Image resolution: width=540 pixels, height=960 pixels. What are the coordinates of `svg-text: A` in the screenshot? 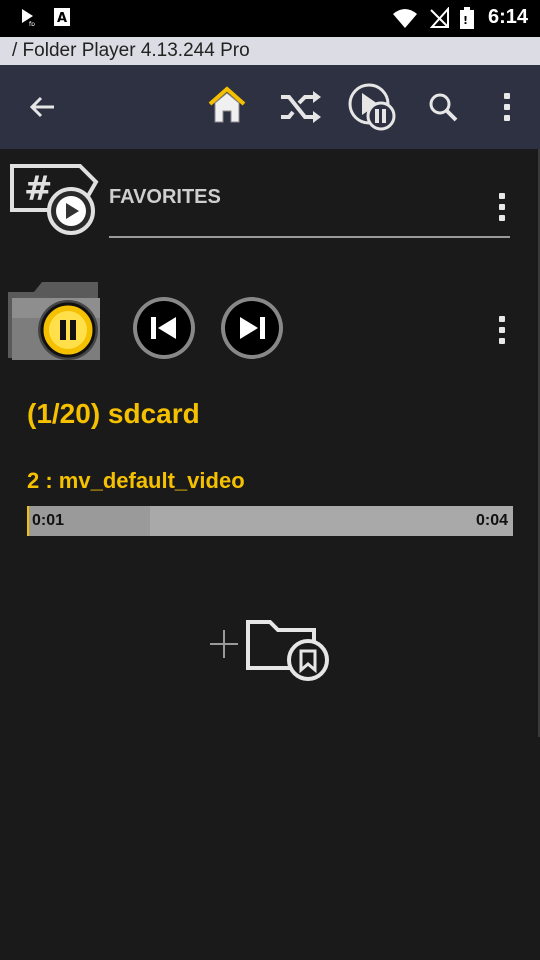 It's located at (62, 18).